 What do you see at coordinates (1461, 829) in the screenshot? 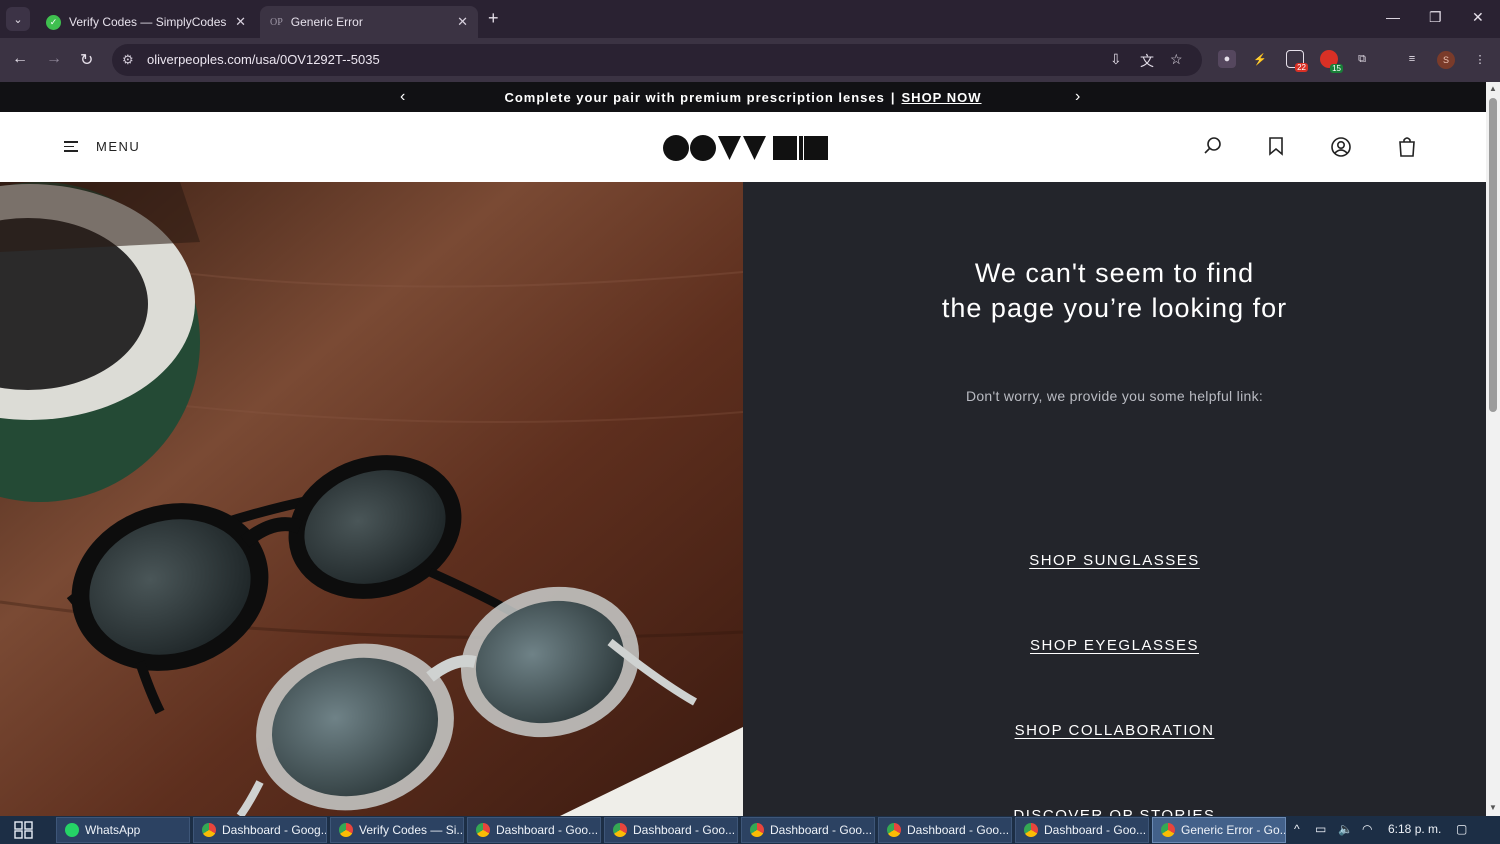
I see `notification-icon: ▢` at bounding box center [1461, 829].